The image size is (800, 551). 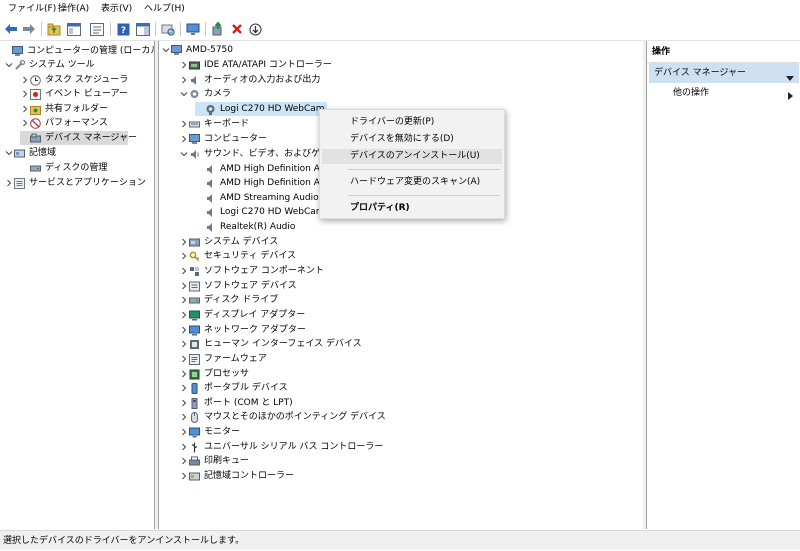 What do you see at coordinates (123, 29) in the screenshot?
I see `help-icon: ?` at bounding box center [123, 29].